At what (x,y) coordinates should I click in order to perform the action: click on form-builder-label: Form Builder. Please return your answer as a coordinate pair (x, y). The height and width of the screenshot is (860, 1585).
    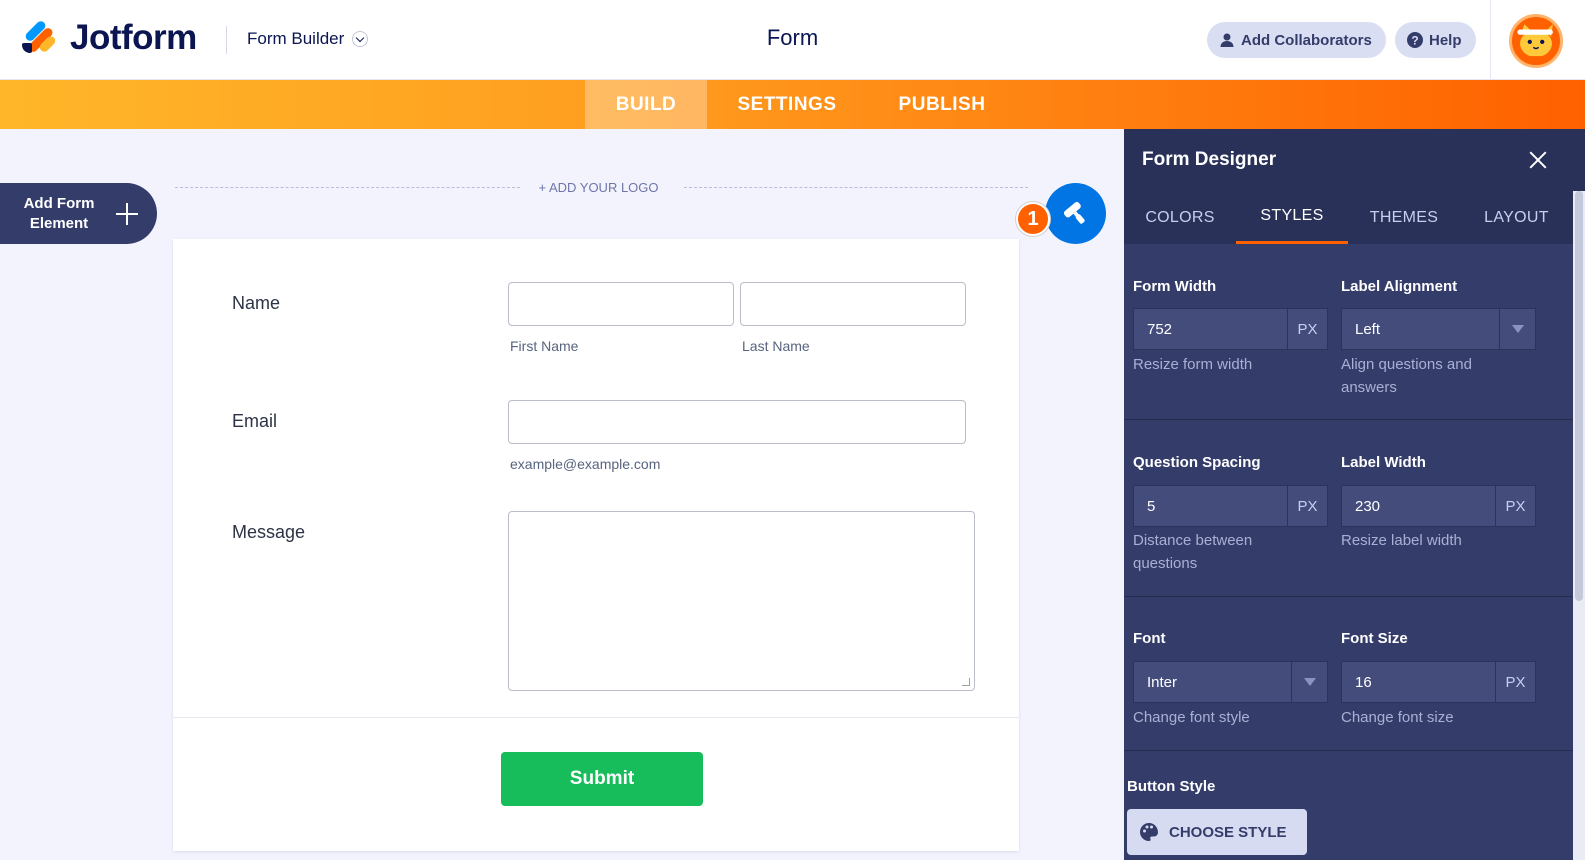
    Looking at the image, I should click on (296, 38).